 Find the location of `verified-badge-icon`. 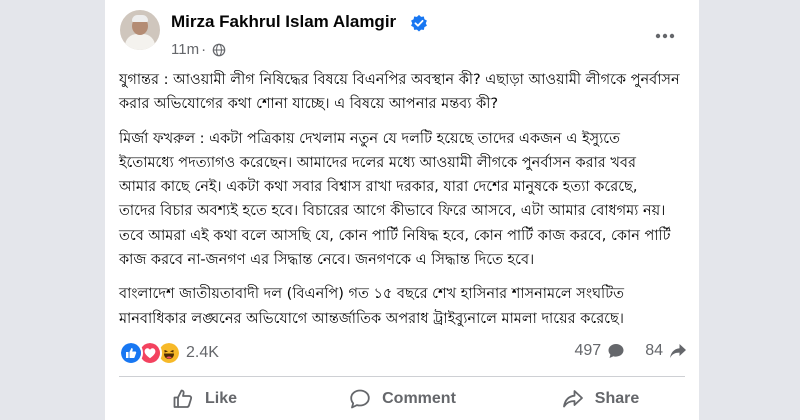

verified-badge-icon is located at coordinates (419, 23).